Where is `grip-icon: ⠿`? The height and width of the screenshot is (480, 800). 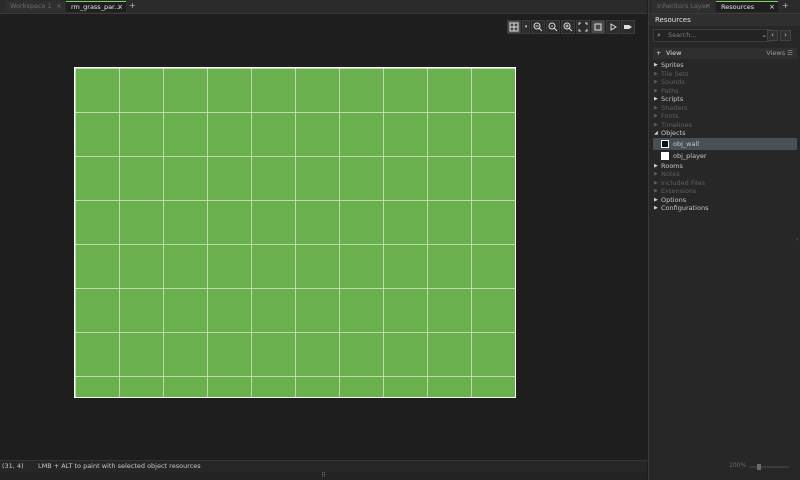 grip-icon: ⠿ is located at coordinates (323, 475).